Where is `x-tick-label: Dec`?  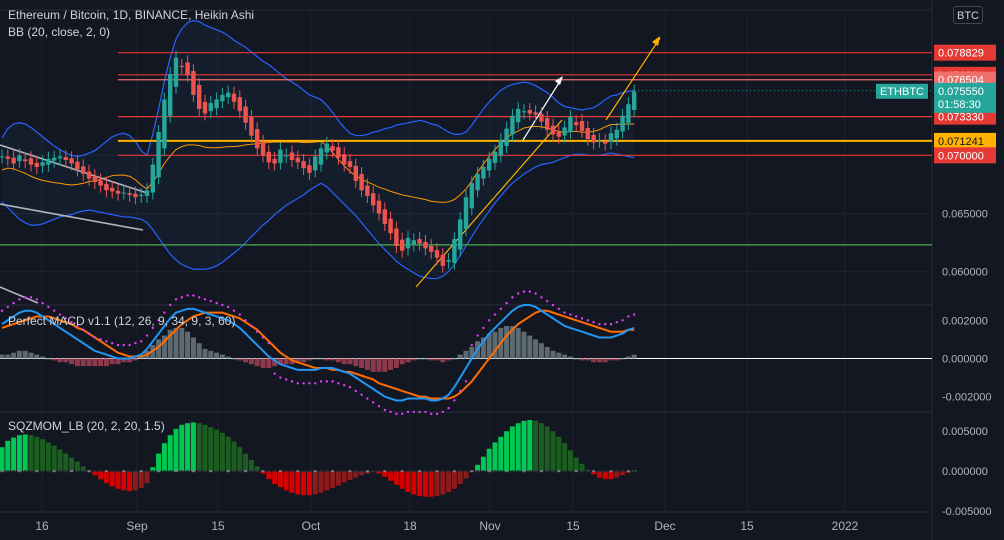 x-tick-label: Dec is located at coordinates (664, 526).